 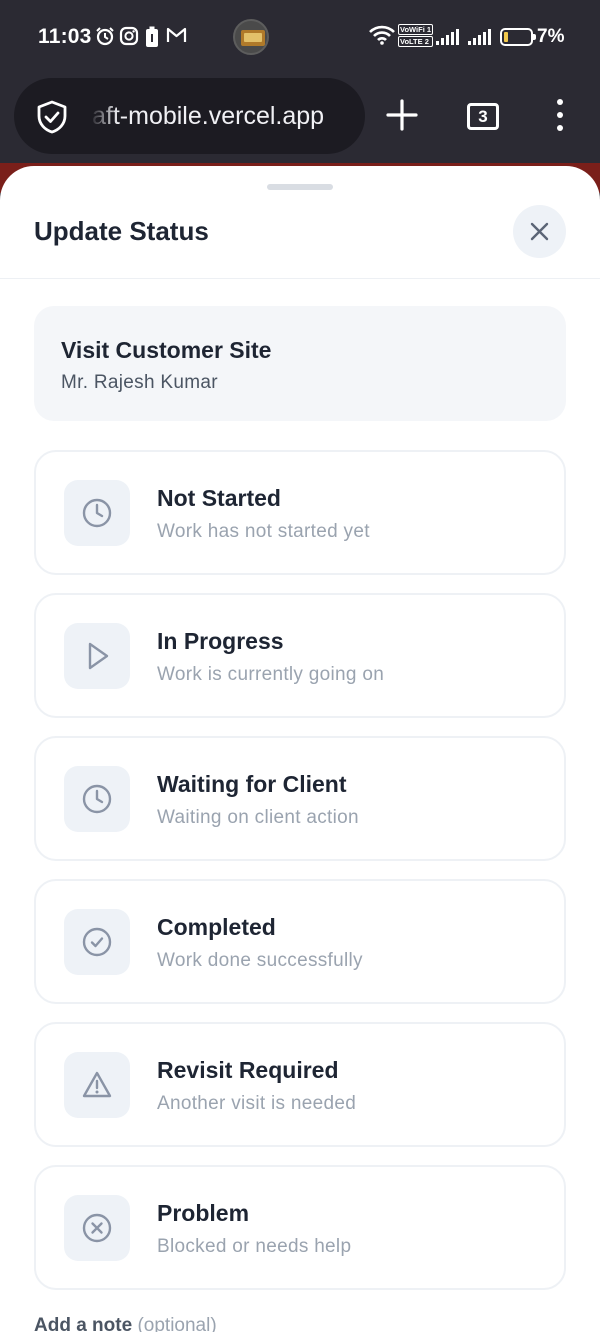 I want to click on browser-toolbar: aft-mobile.vercel.app 3, so click(x=300, y=121).